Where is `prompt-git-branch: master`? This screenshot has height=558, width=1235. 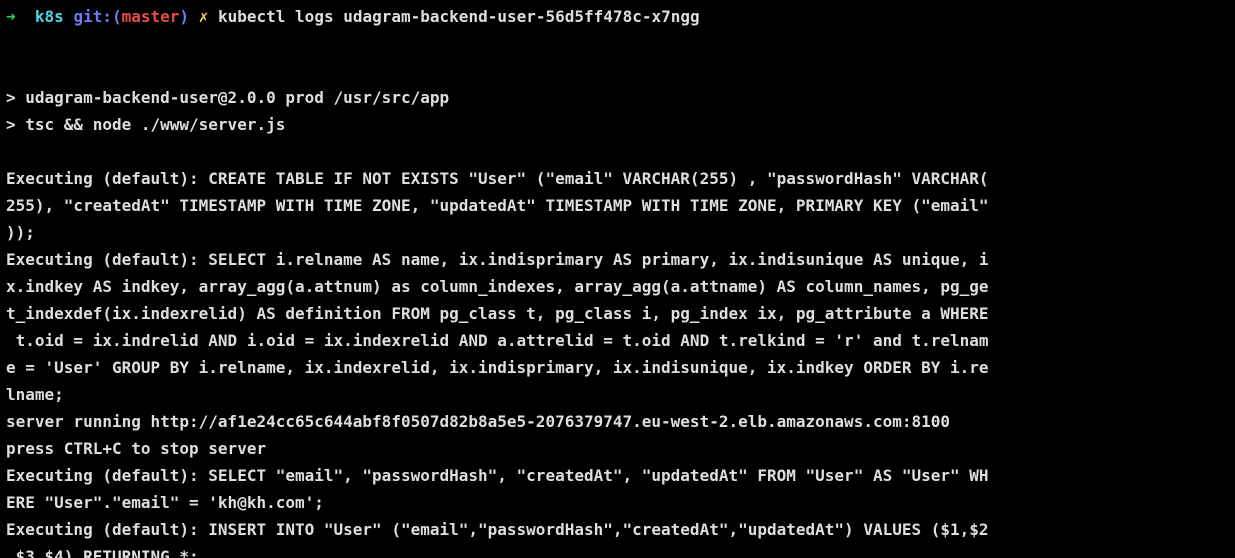 prompt-git-branch: master is located at coordinates (150, 16).